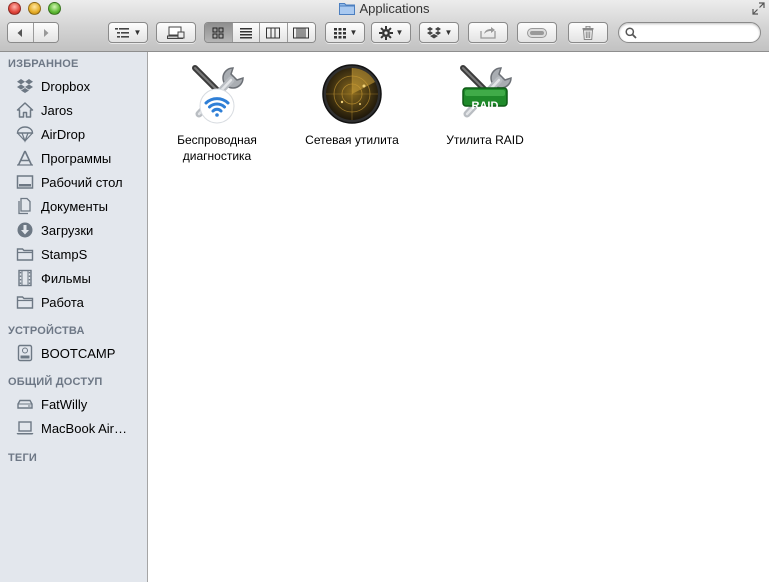 The image size is (769, 582). Describe the element at coordinates (631, 33) in the screenshot. I see `search-icon` at that location.